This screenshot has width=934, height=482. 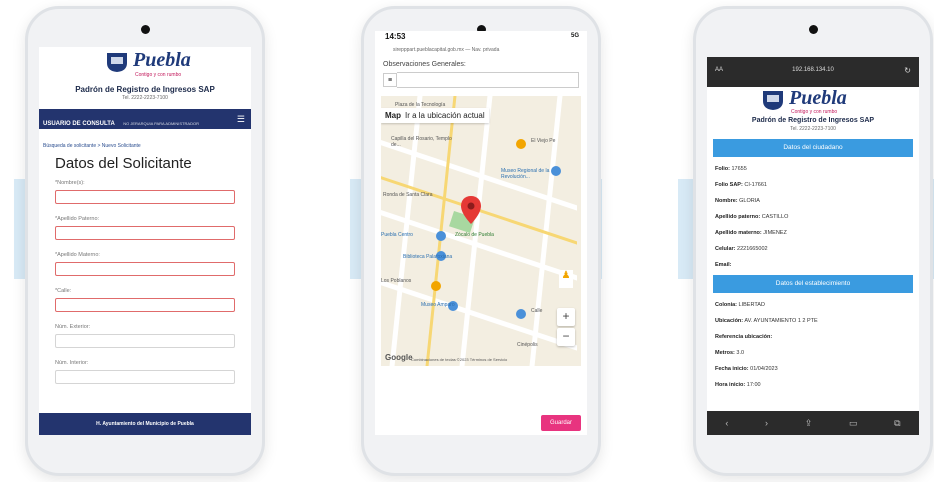 What do you see at coordinates (813, 337) in the screenshot?
I see `detail-row: Referencia ubicación:` at bounding box center [813, 337].